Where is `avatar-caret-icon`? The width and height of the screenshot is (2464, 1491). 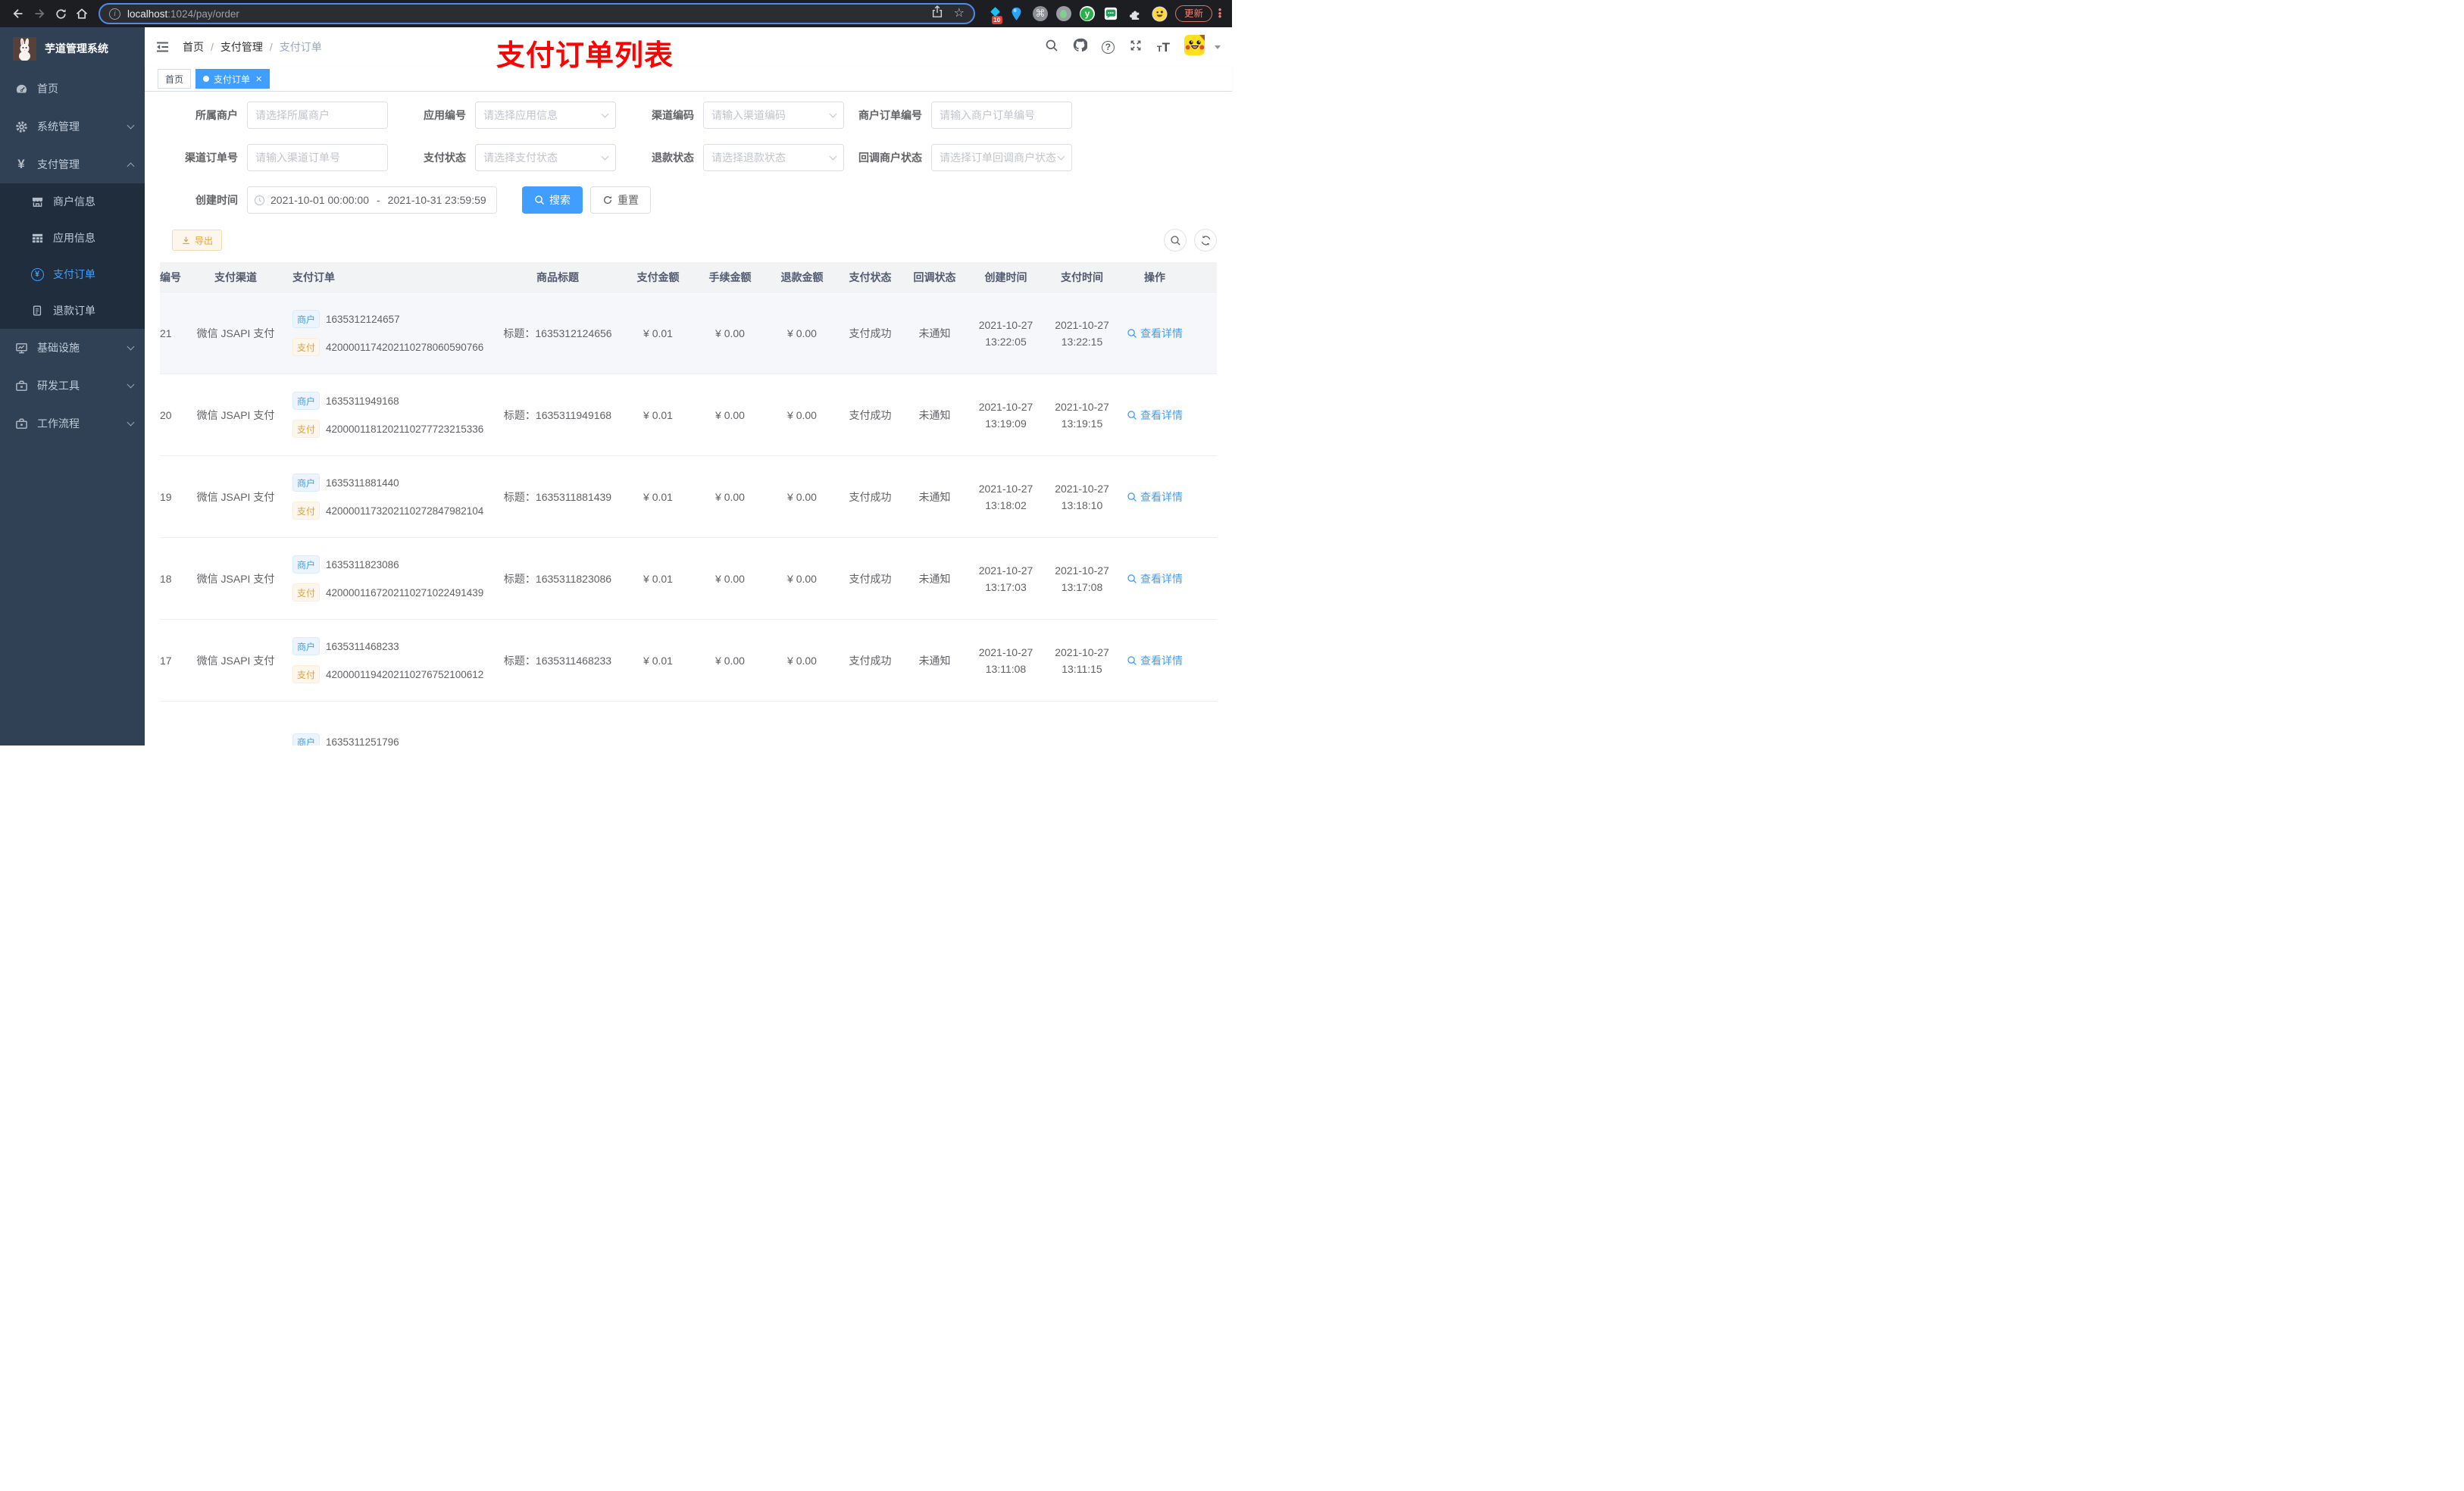
avatar-caret-icon is located at coordinates (1218, 47).